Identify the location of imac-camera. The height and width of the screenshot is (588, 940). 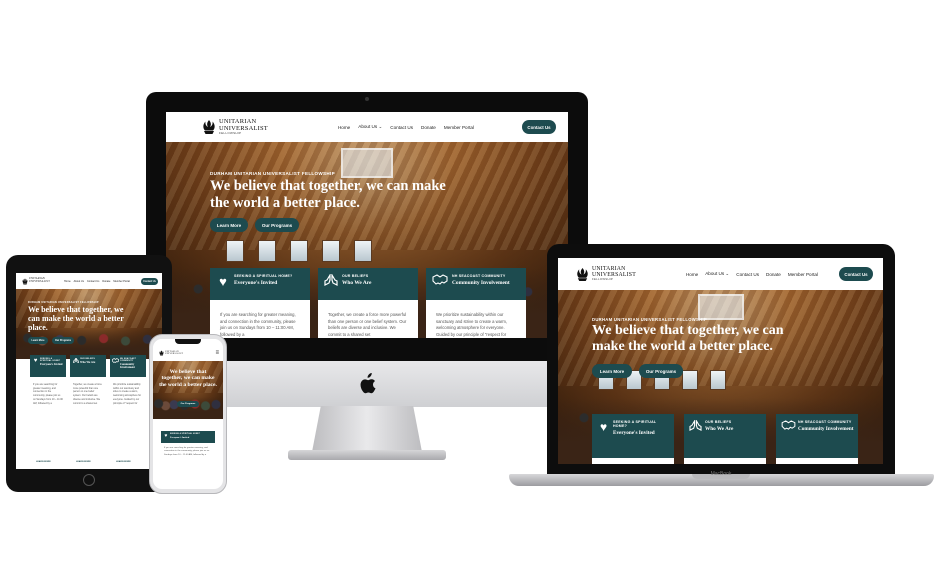
(367, 99).